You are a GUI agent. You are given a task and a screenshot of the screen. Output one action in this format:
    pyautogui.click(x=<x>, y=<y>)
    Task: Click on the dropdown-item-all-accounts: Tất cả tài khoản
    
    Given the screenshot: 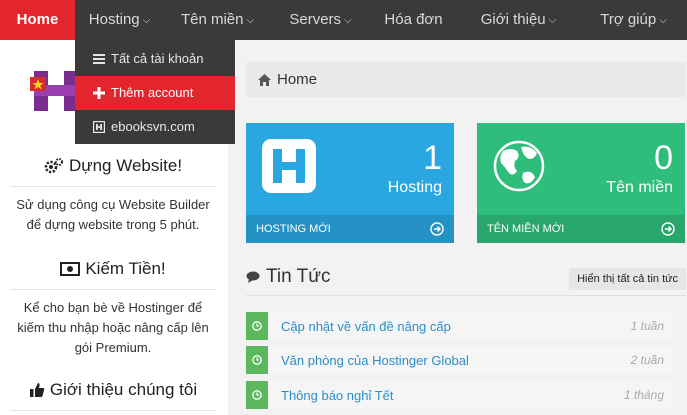 What is the action you would take?
    pyautogui.click(x=155, y=59)
    